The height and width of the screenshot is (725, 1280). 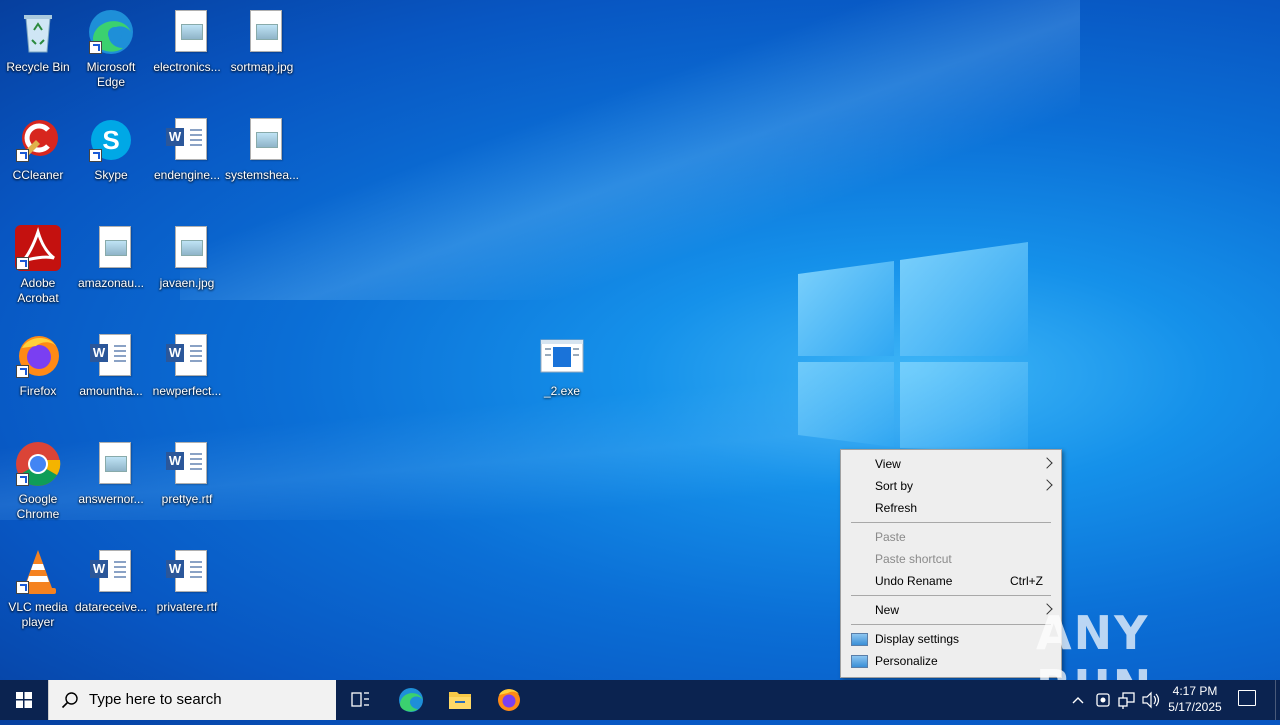 What do you see at coordinates (187, 607) in the screenshot?
I see `icon-label: privatere.rtf` at bounding box center [187, 607].